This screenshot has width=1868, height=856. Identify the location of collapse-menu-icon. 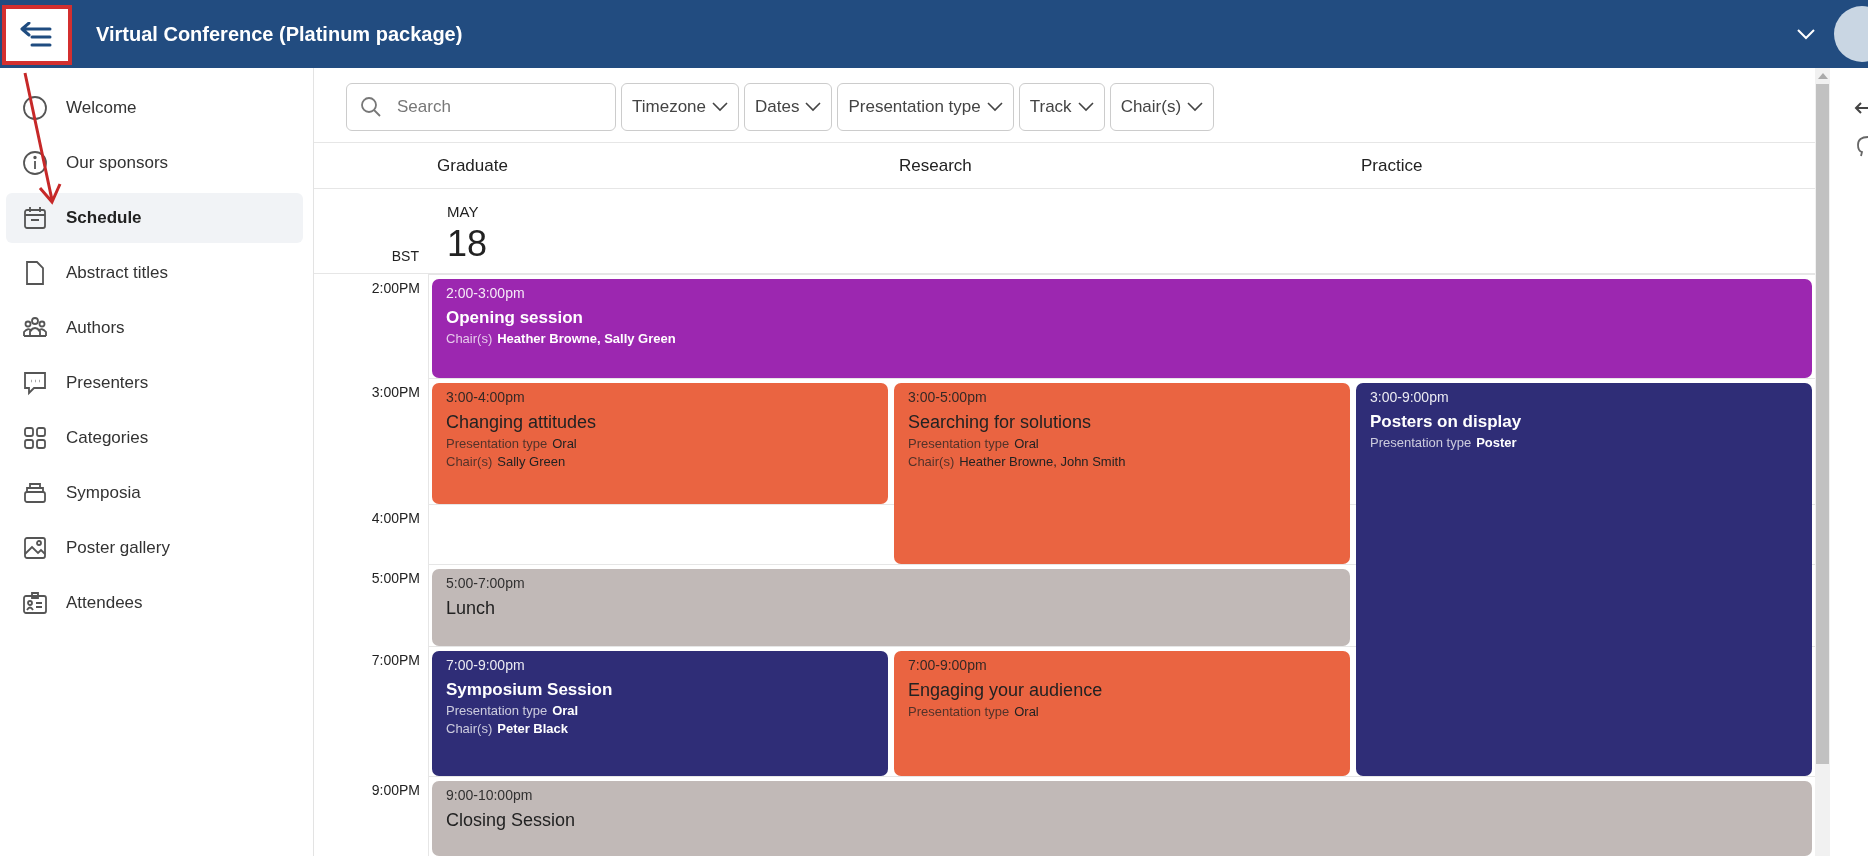
(37, 35).